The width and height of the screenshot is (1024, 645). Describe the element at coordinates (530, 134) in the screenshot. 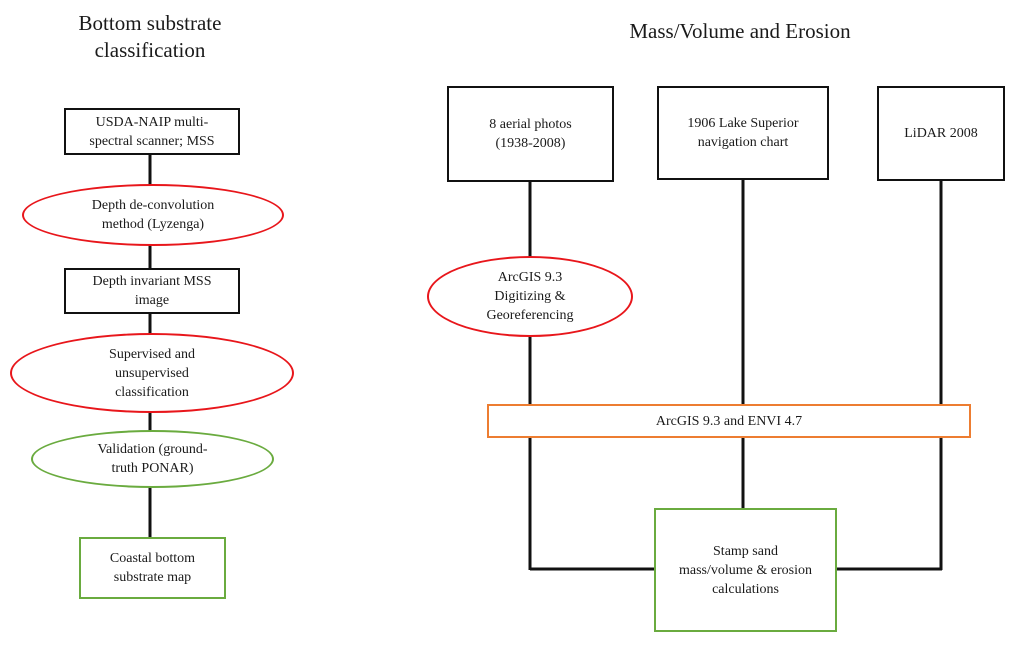

I see `node-aerial-photos: 8 aerial photos (1938-2008)` at that location.